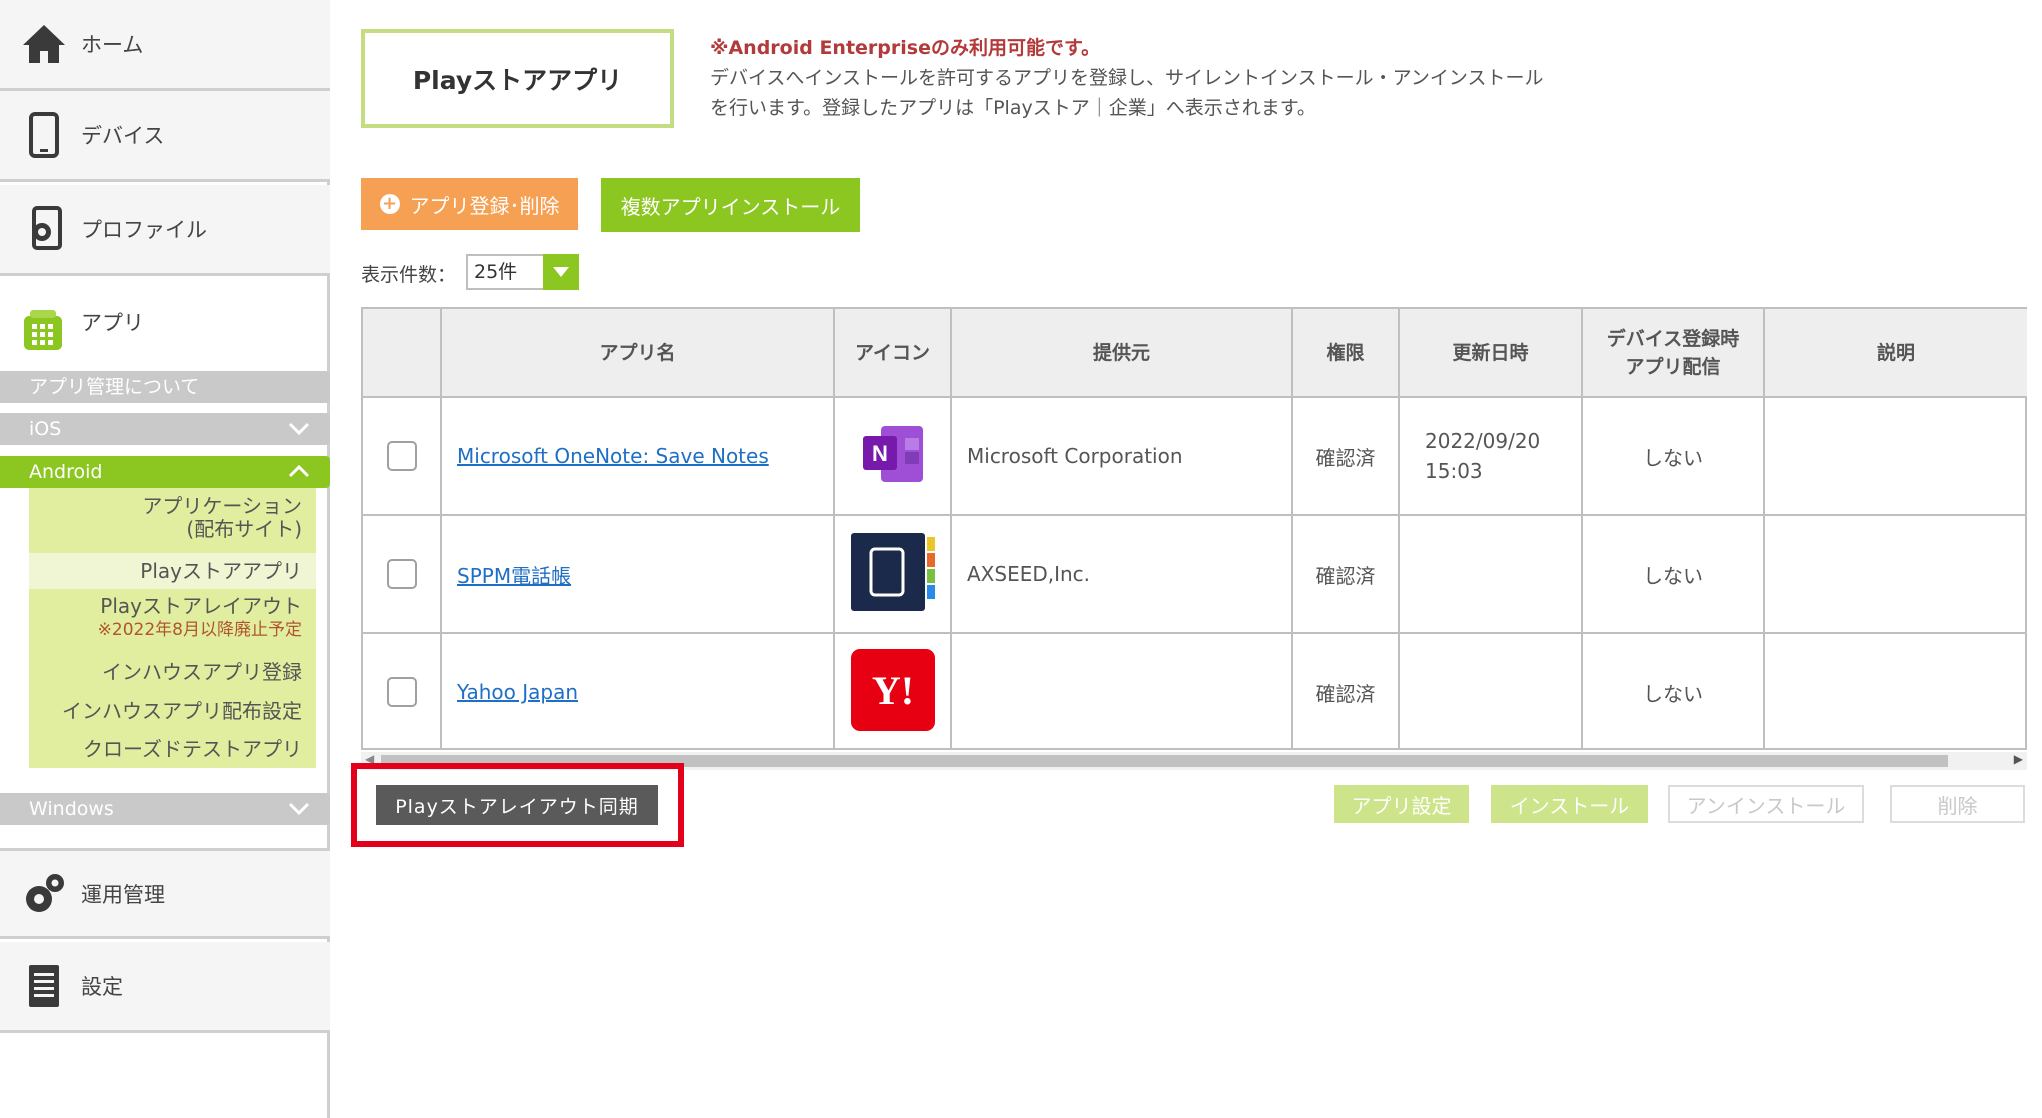 This screenshot has height=1118, width=2042. I want to click on app-name-cell: Yahoo Japan, so click(638, 692).